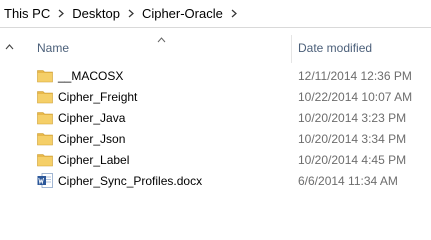 This screenshot has width=431, height=240. What do you see at coordinates (91, 118) in the screenshot?
I see `file-name: Cipher_Java` at bounding box center [91, 118].